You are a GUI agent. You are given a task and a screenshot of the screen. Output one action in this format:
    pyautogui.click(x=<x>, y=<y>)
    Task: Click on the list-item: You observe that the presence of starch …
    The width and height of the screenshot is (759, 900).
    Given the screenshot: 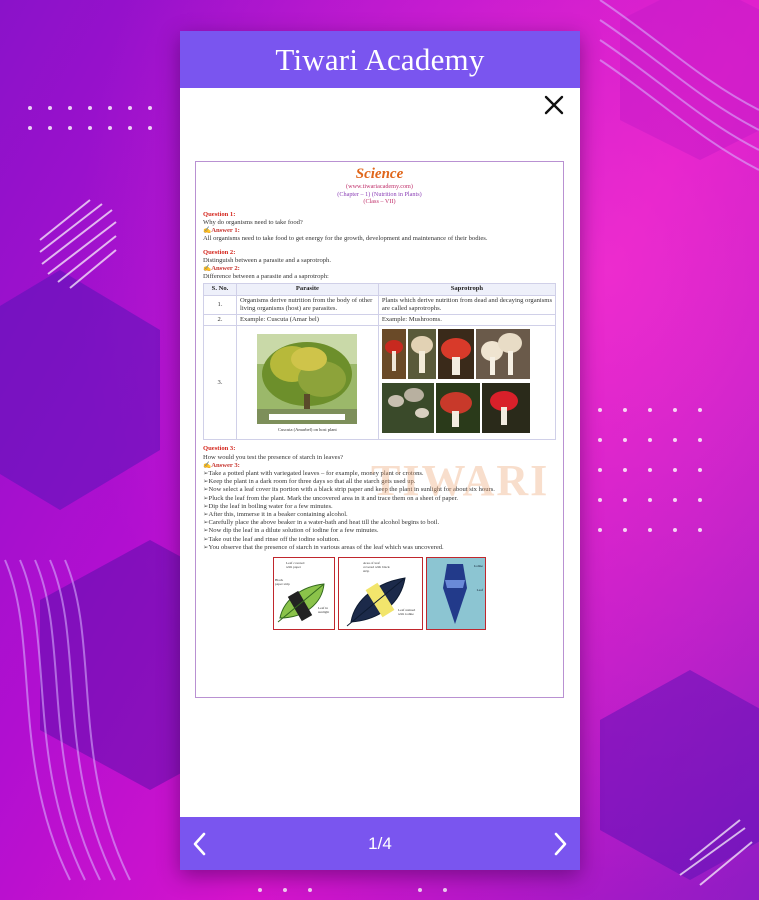 What is the action you would take?
    pyautogui.click(x=379, y=548)
    